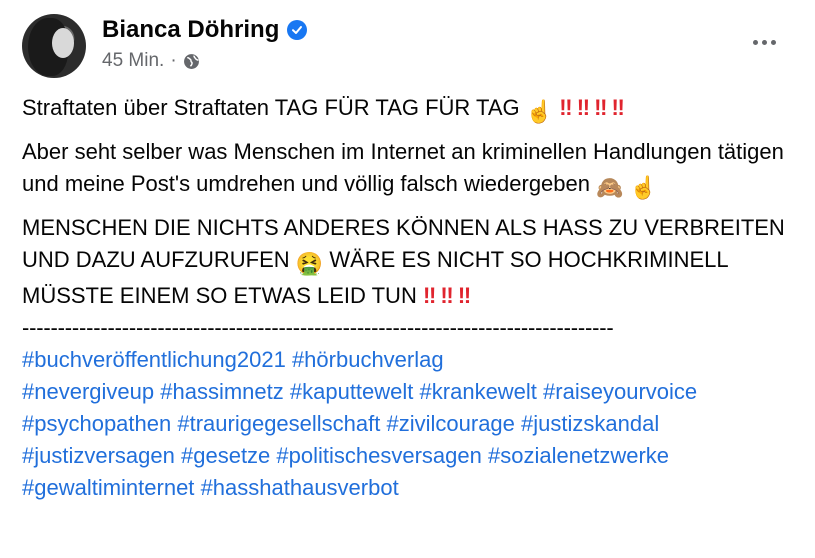 The height and width of the screenshot is (558, 815). I want to click on avatar-face, so click(63, 43).